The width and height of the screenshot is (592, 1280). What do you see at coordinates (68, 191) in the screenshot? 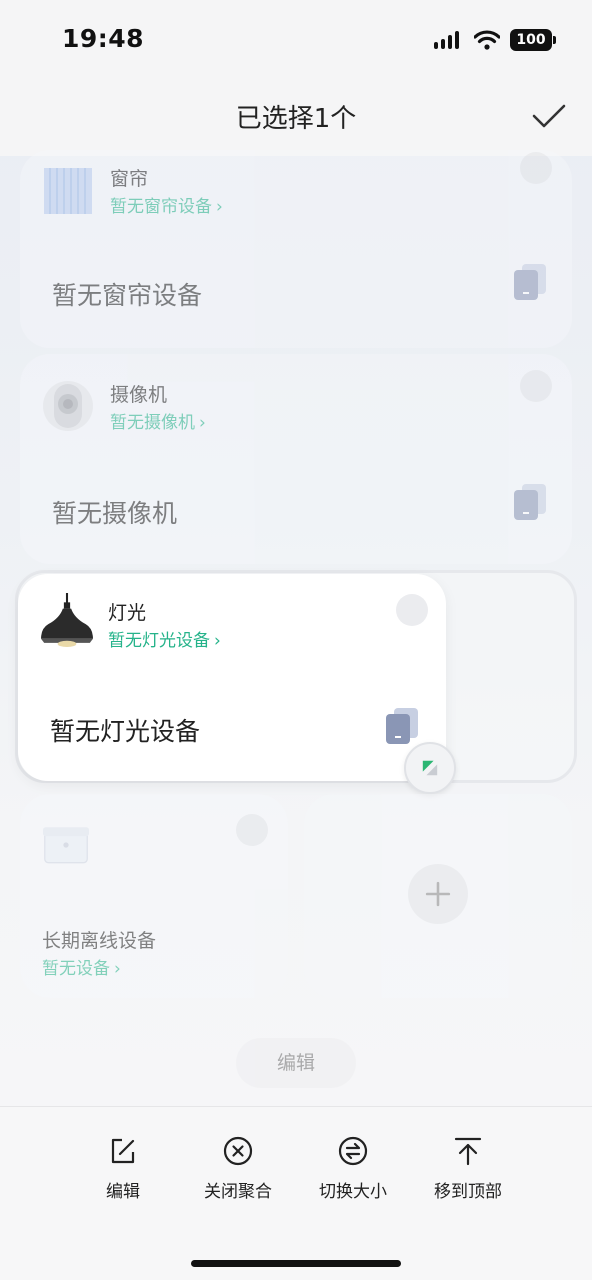
I see `curtain-icon` at bounding box center [68, 191].